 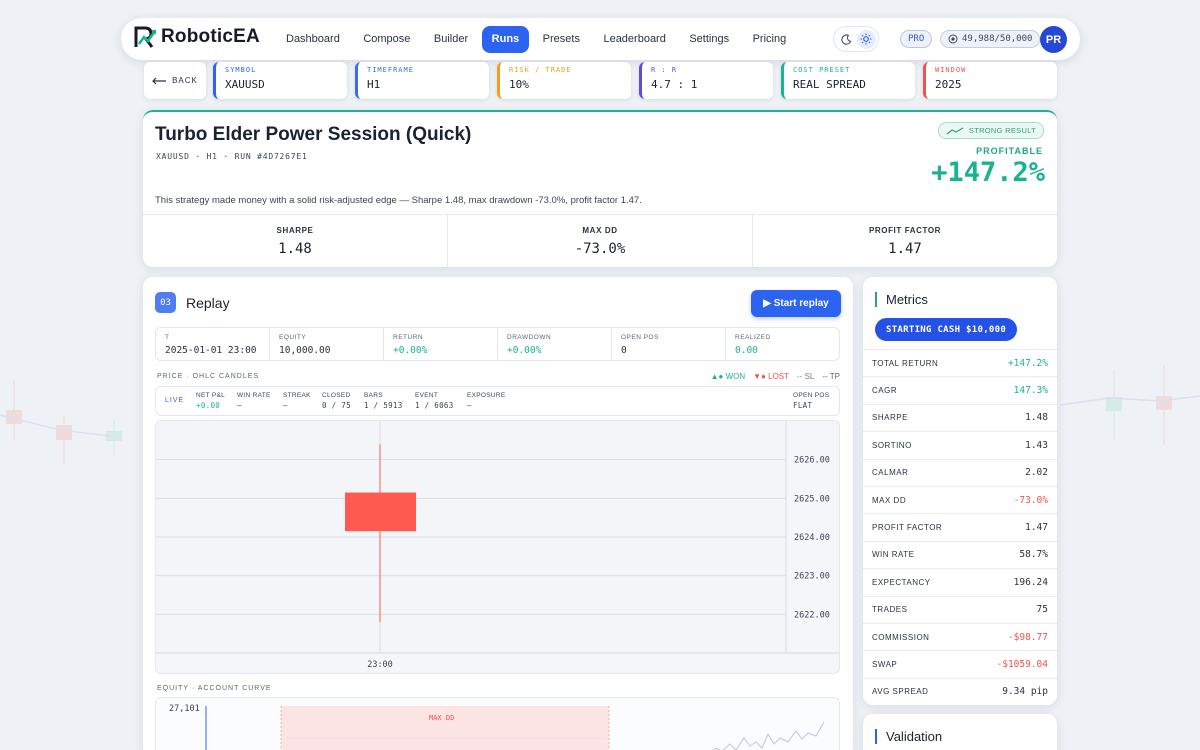 I want to click on nav-presets: Presets, so click(x=561, y=39).